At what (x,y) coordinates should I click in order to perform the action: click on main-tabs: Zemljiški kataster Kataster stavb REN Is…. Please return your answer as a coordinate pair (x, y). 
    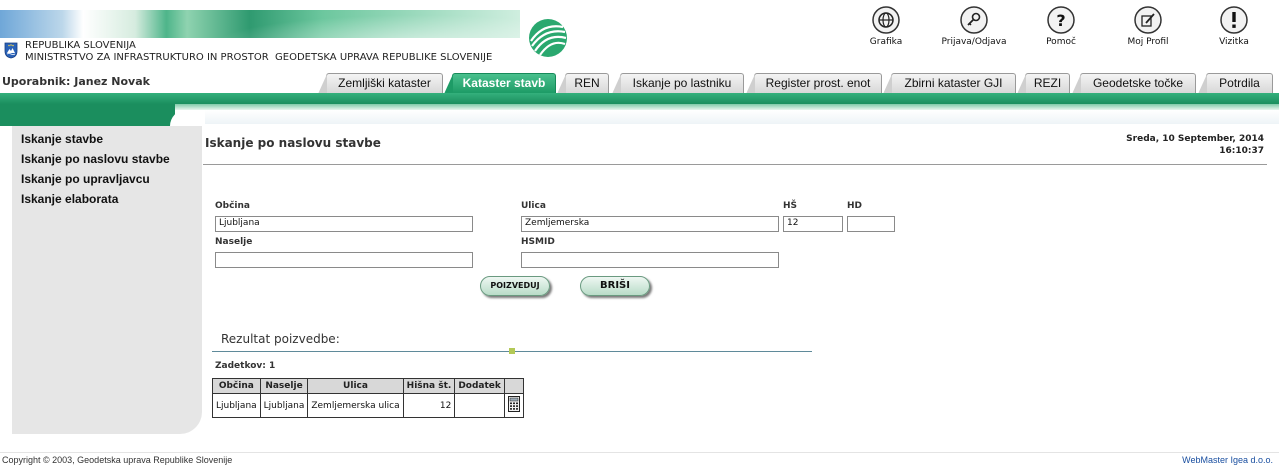
    Looking at the image, I should click on (796, 83).